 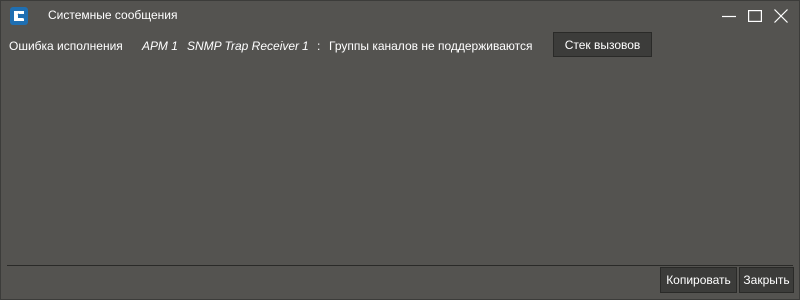 I want to click on message-module: SNMP Trap Receiver, so click(x=243, y=46).